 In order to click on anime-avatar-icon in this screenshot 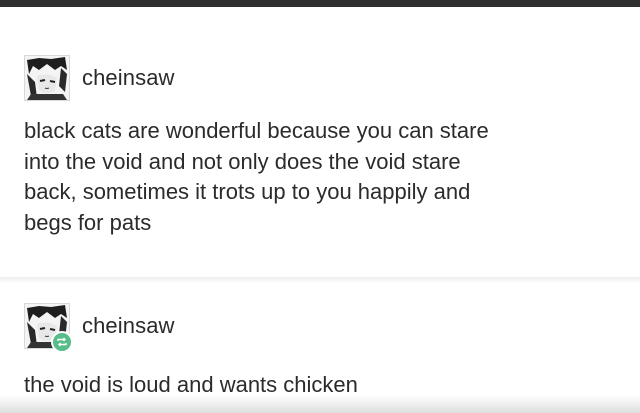, I will do `click(47, 78)`.